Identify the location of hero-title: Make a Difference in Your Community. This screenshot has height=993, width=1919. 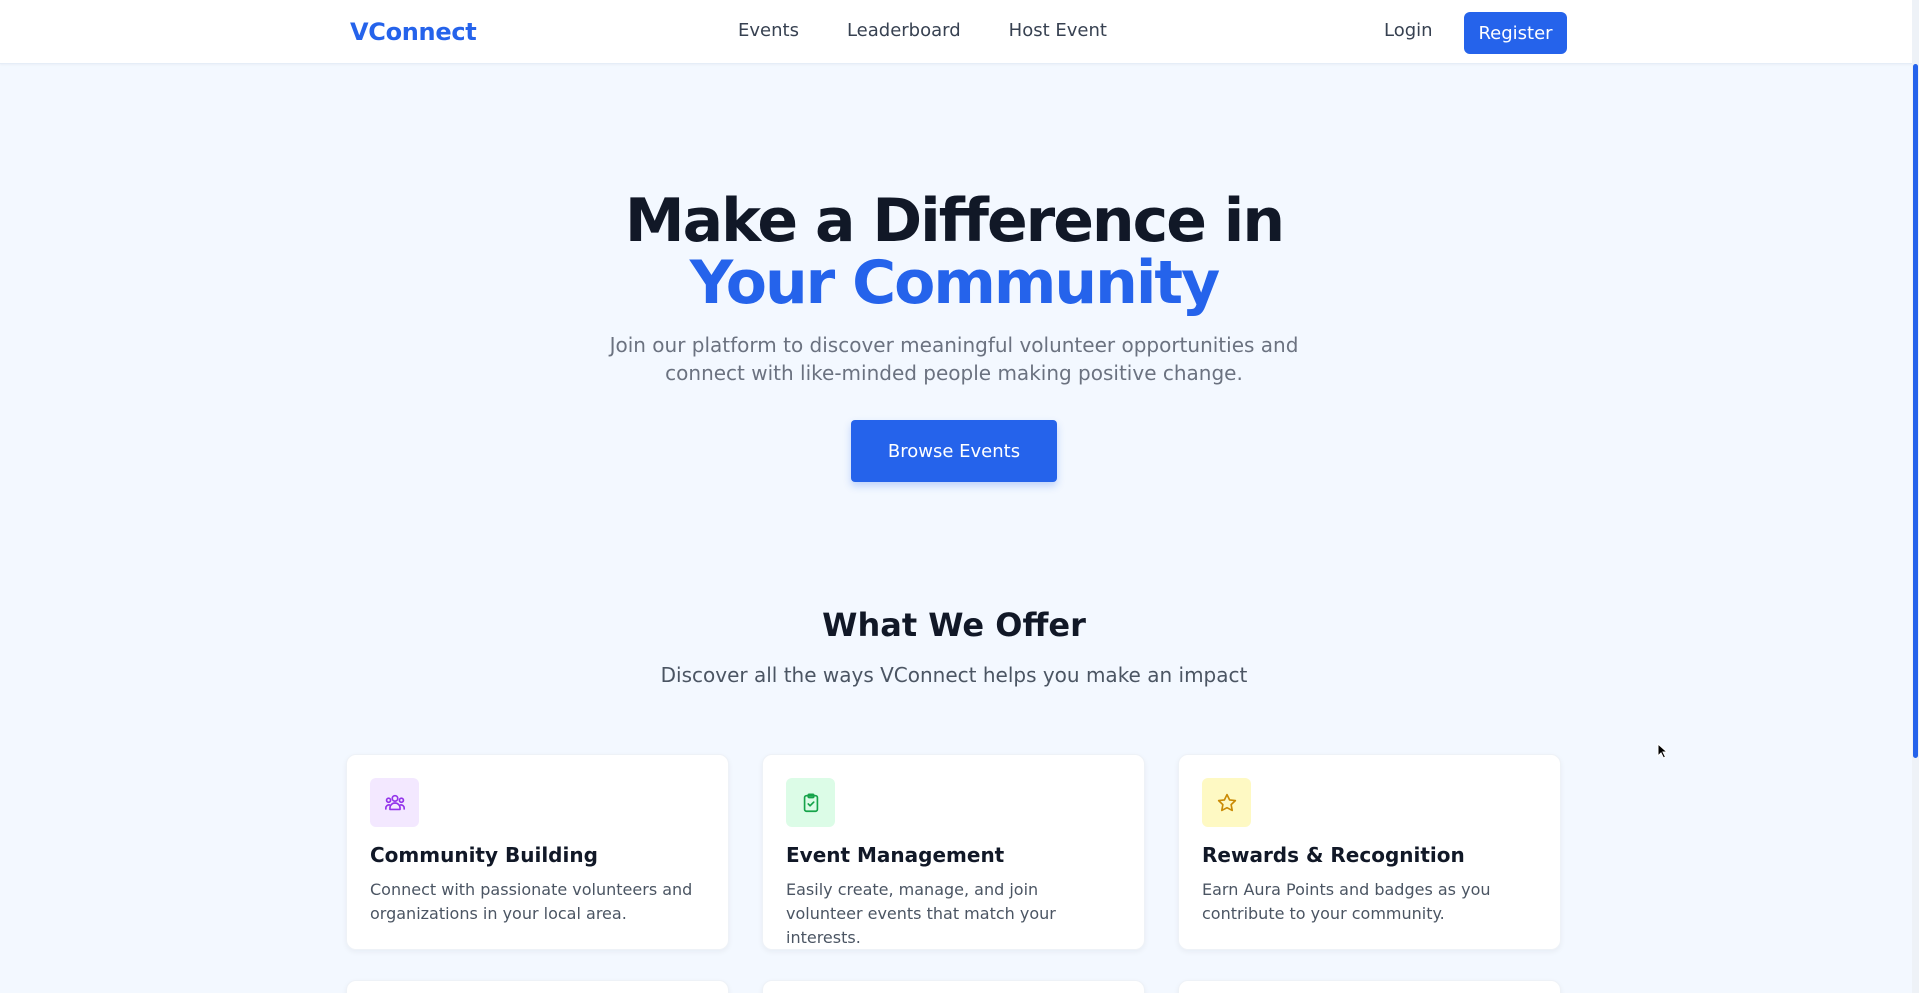
(954, 252).